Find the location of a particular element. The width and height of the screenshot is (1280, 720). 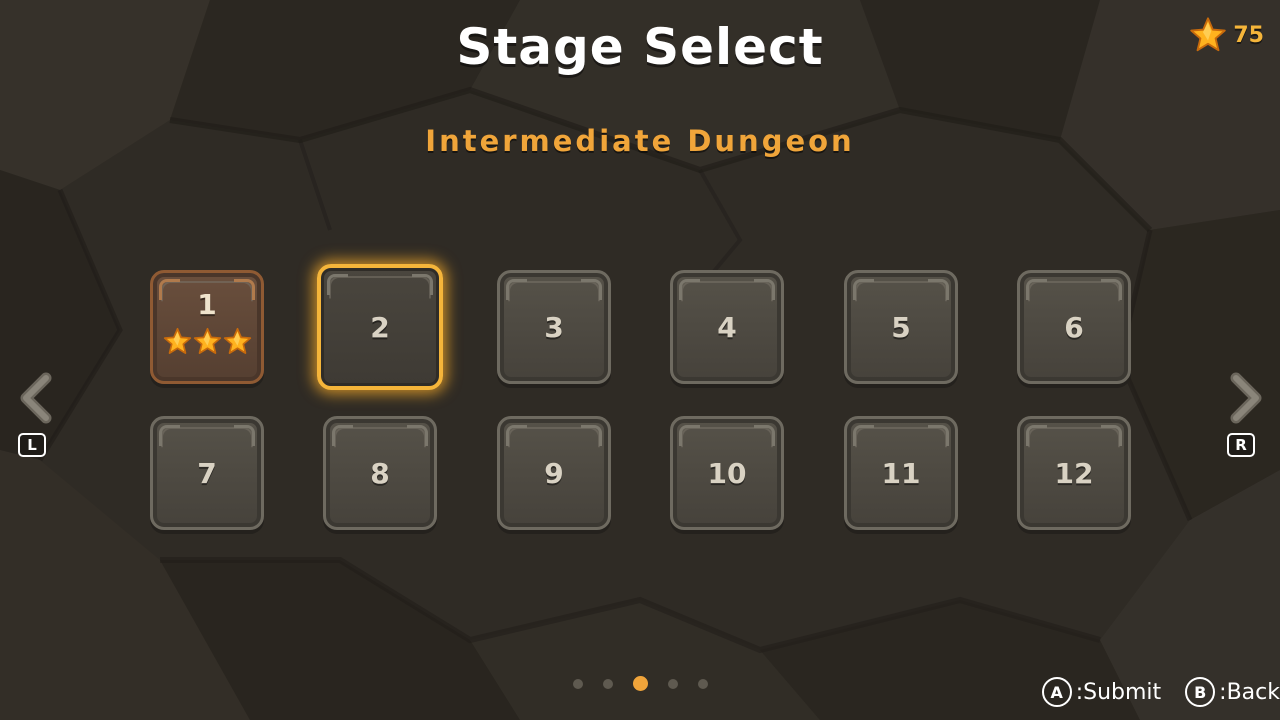

star-counter: 75 is located at coordinates (1226, 35).